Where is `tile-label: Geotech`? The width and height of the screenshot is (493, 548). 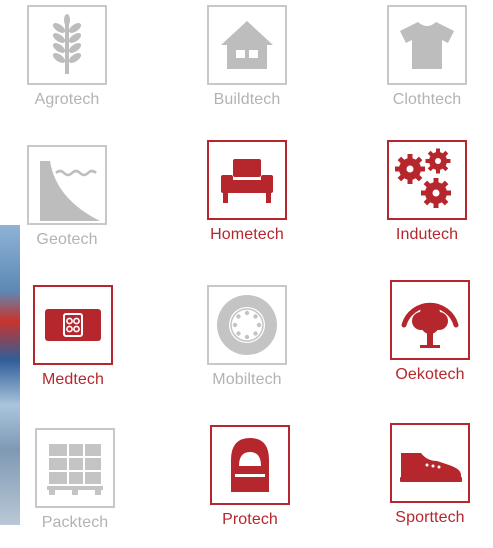 tile-label: Geotech is located at coordinates (67, 239).